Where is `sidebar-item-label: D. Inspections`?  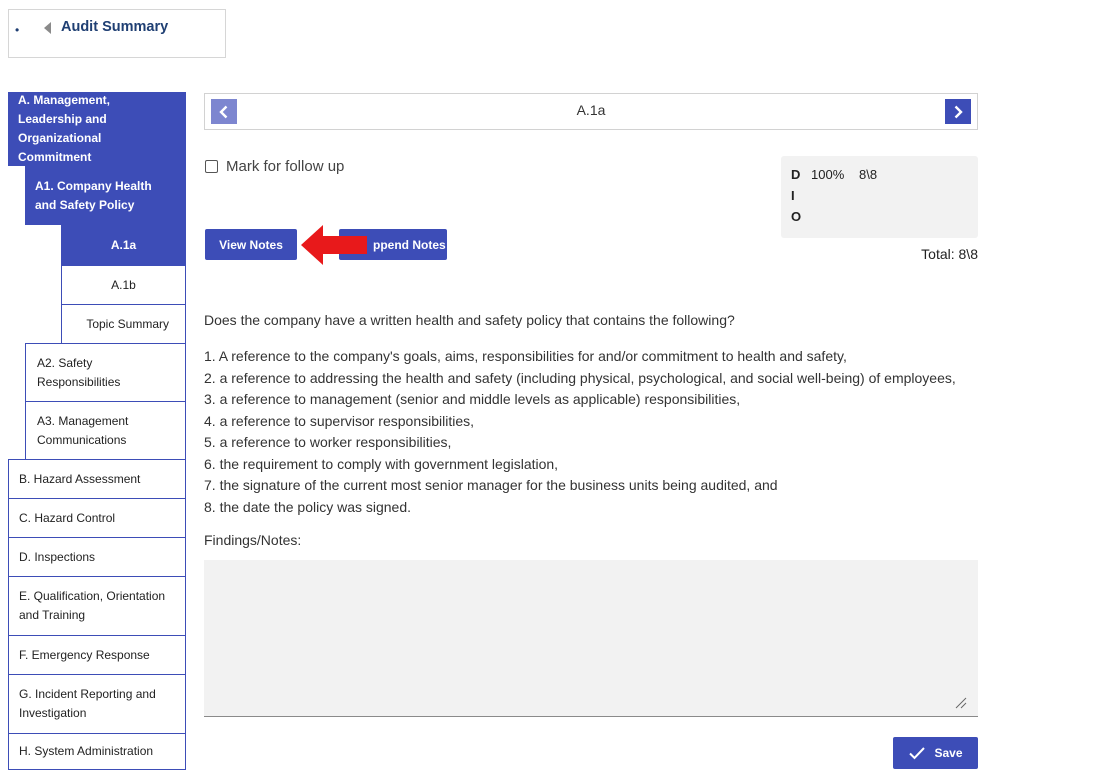 sidebar-item-label: D. Inspections is located at coordinates (57, 556).